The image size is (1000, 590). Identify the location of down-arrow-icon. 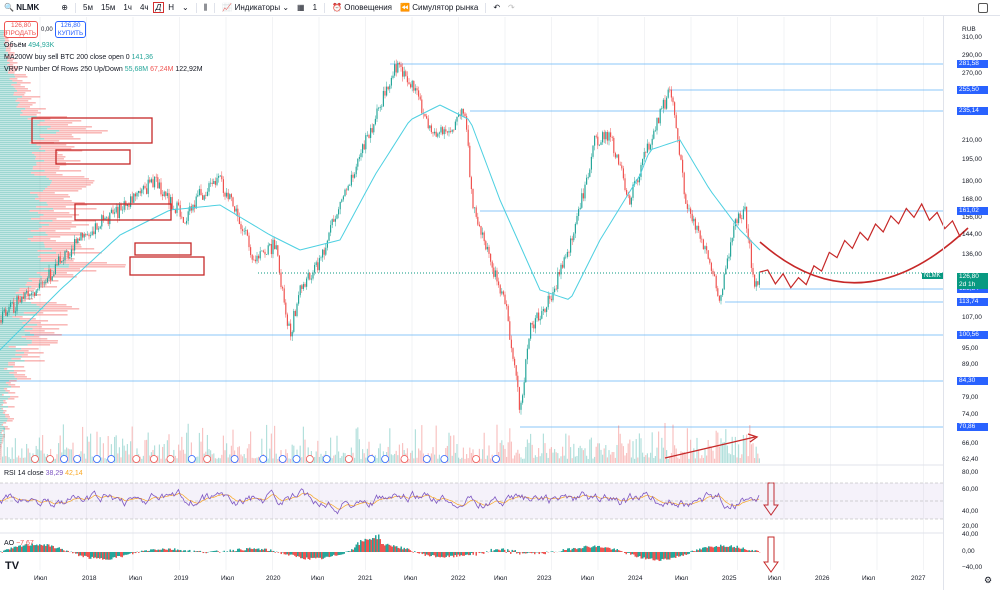
(771, 554).